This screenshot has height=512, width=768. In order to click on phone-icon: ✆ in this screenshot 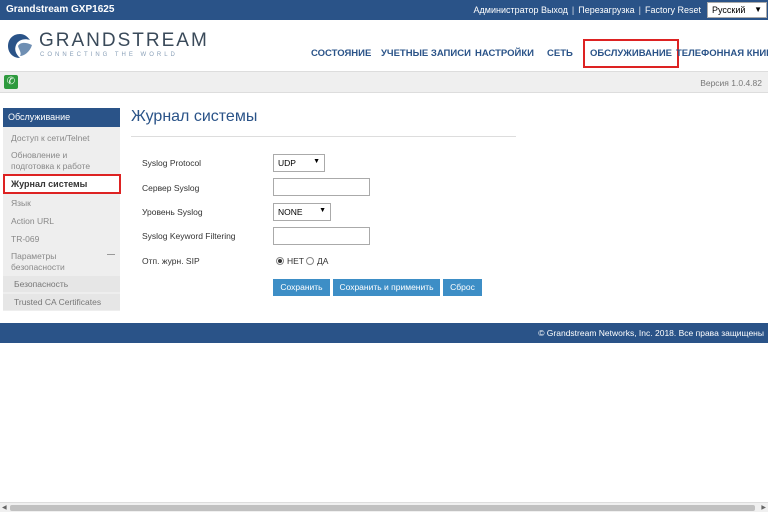, I will do `click(11, 82)`.